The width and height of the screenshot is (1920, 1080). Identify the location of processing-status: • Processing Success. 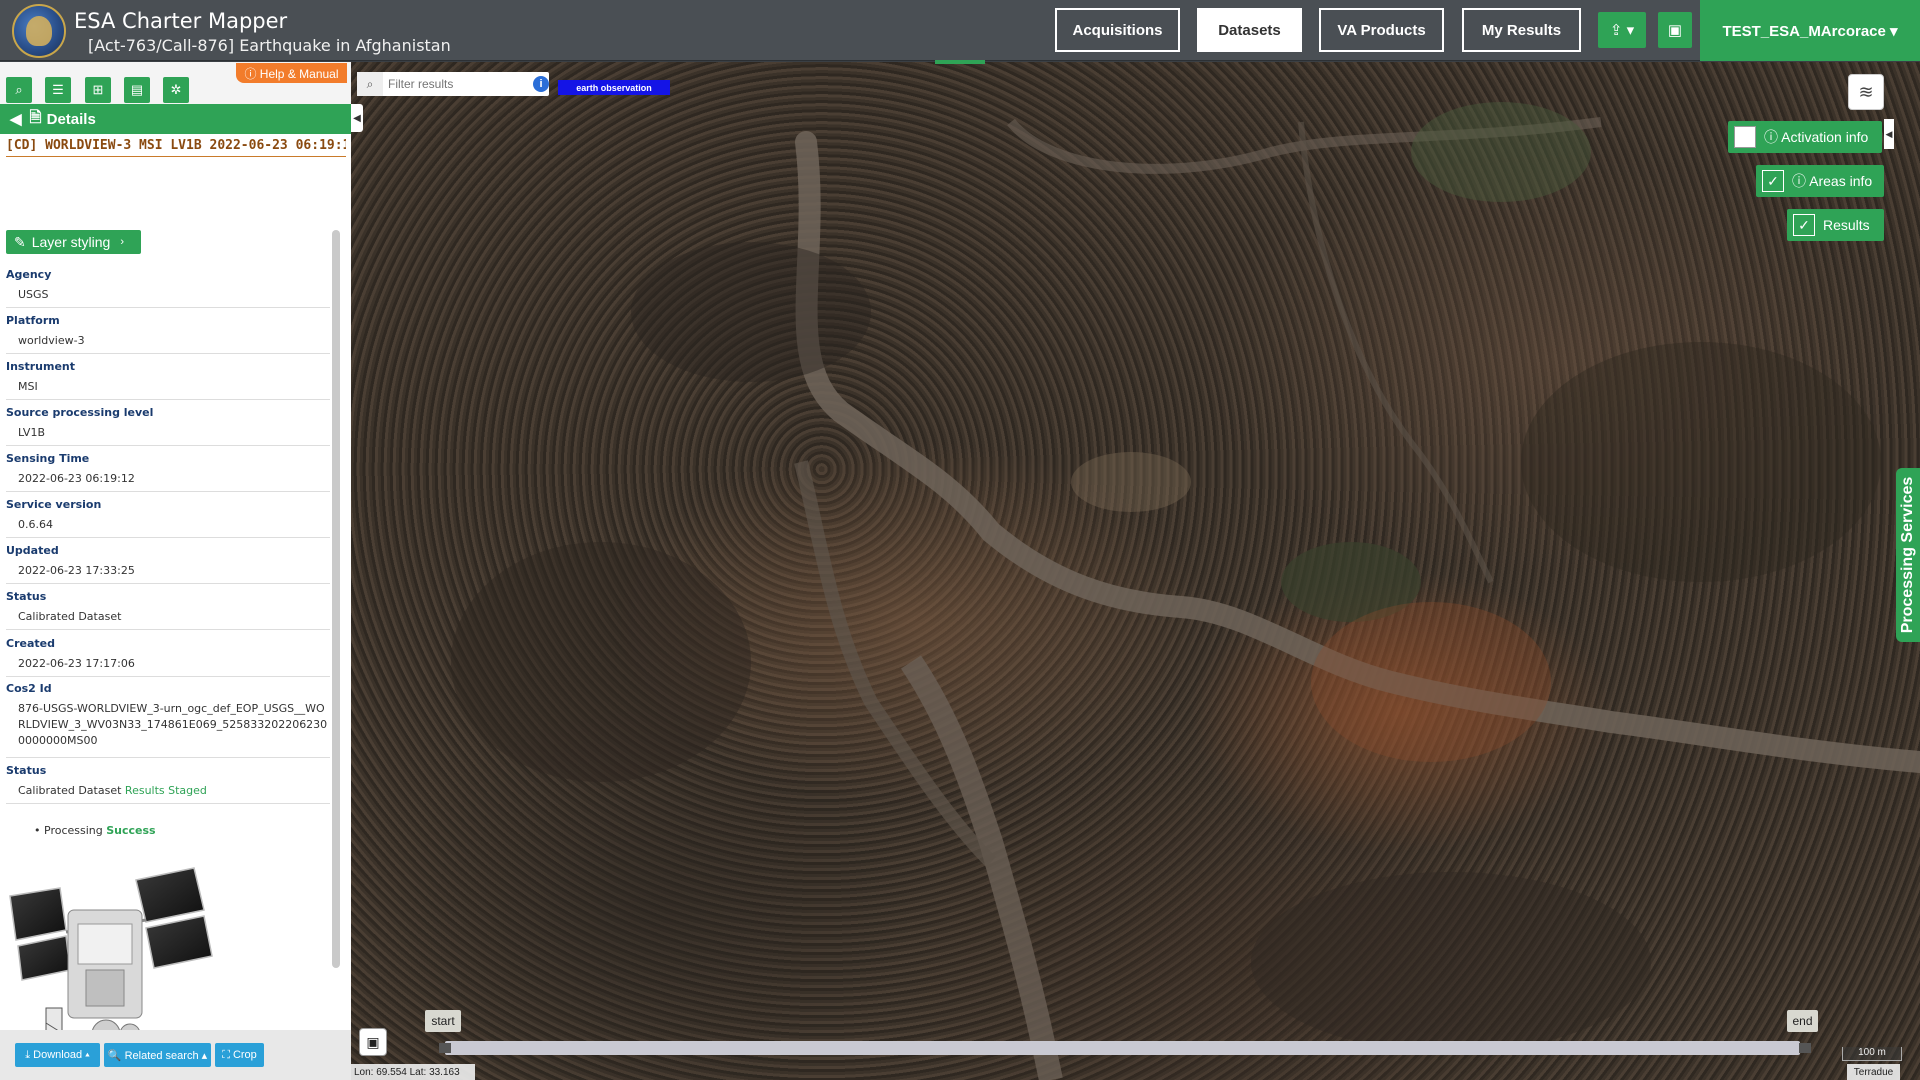
(95, 830).